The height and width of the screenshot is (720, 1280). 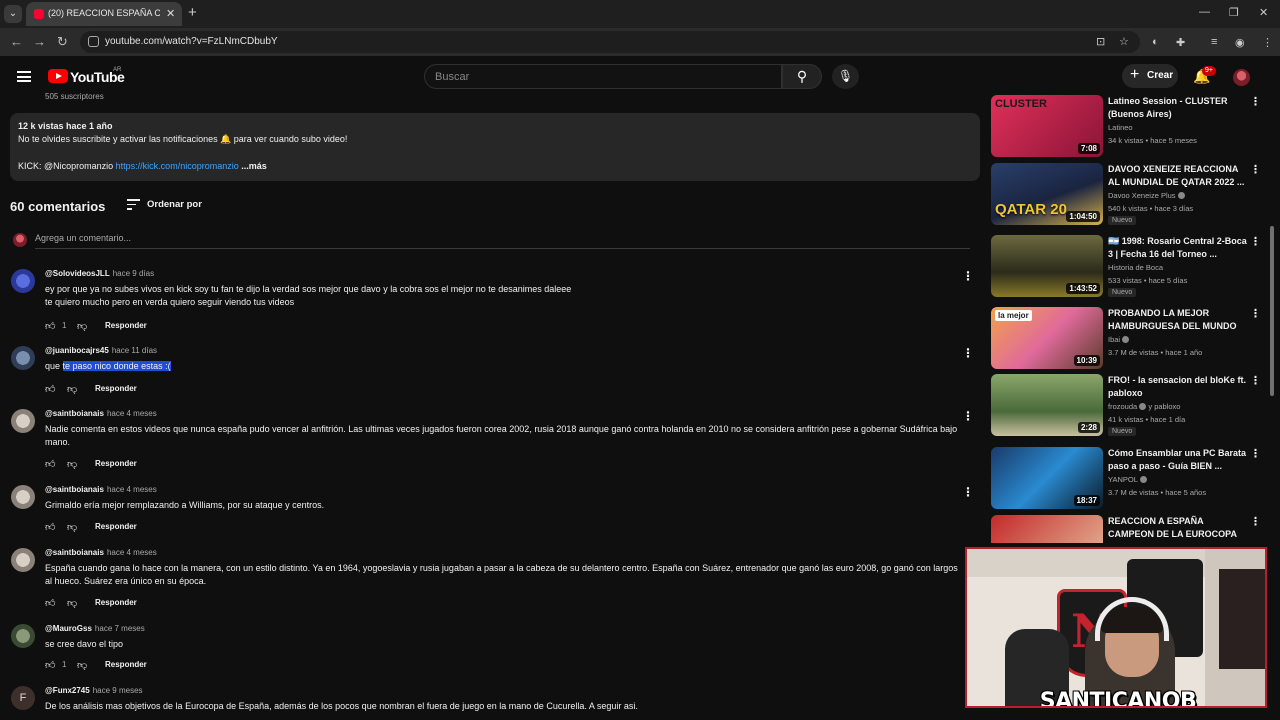 I want to click on hamburger-menu-icon, so click(x=24, y=76).